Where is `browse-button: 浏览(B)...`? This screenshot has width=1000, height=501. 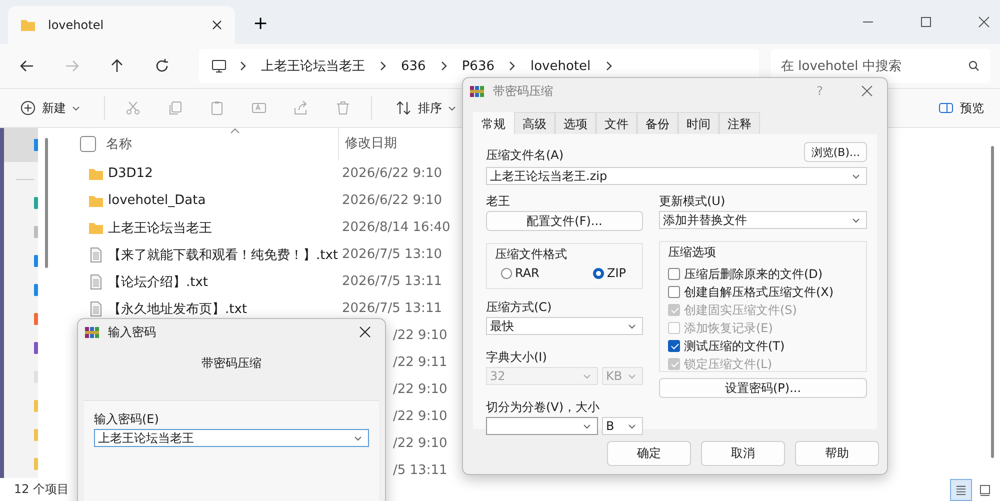 browse-button: 浏览(B)... is located at coordinates (835, 152).